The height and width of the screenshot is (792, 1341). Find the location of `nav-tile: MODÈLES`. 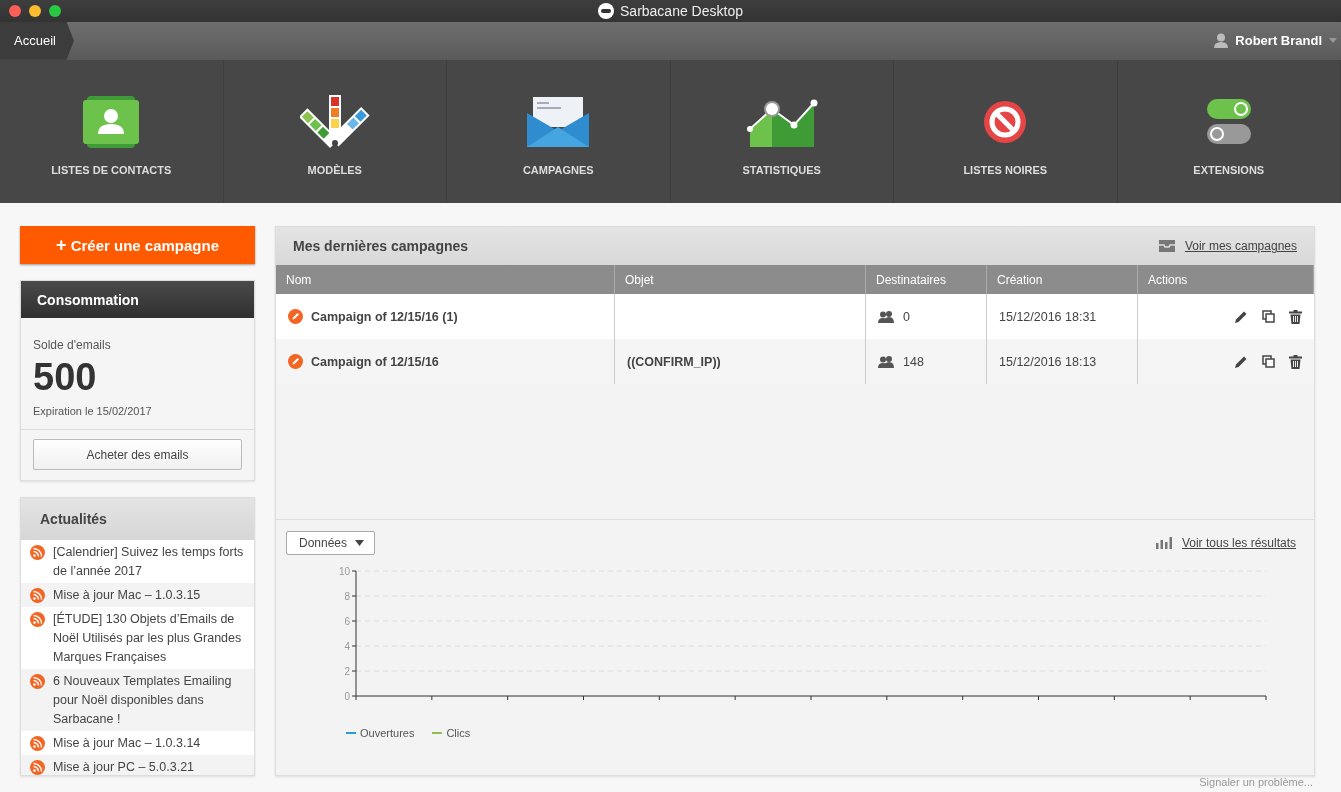

nav-tile: MODÈLES is located at coordinates (335, 131).